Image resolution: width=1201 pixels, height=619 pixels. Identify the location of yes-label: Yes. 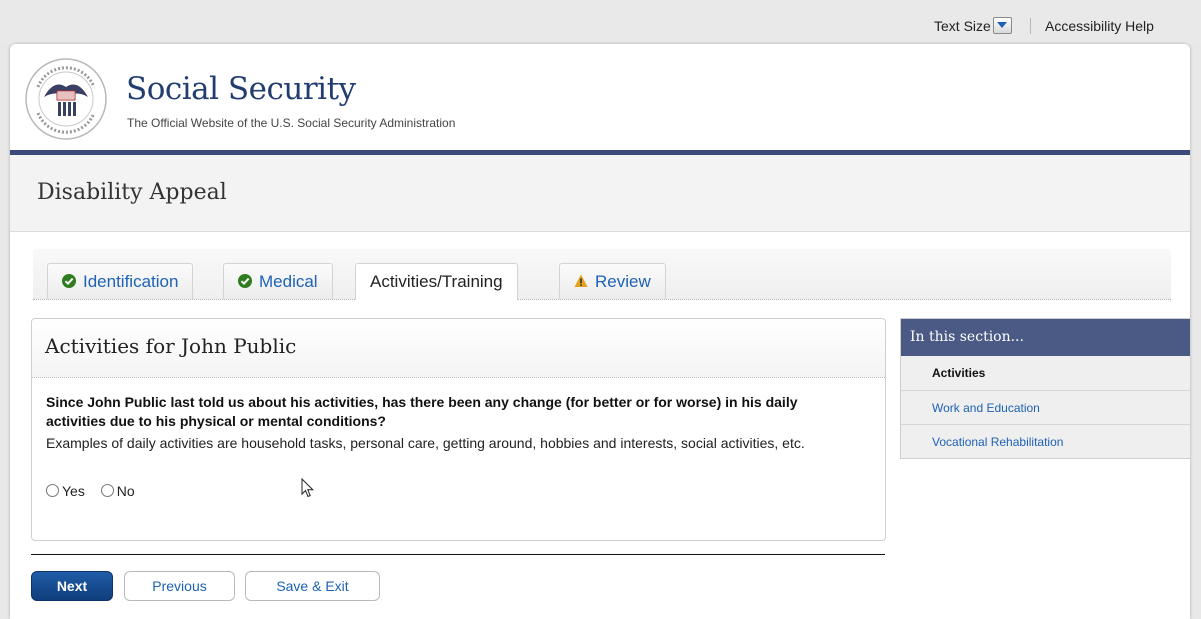
(73, 491).